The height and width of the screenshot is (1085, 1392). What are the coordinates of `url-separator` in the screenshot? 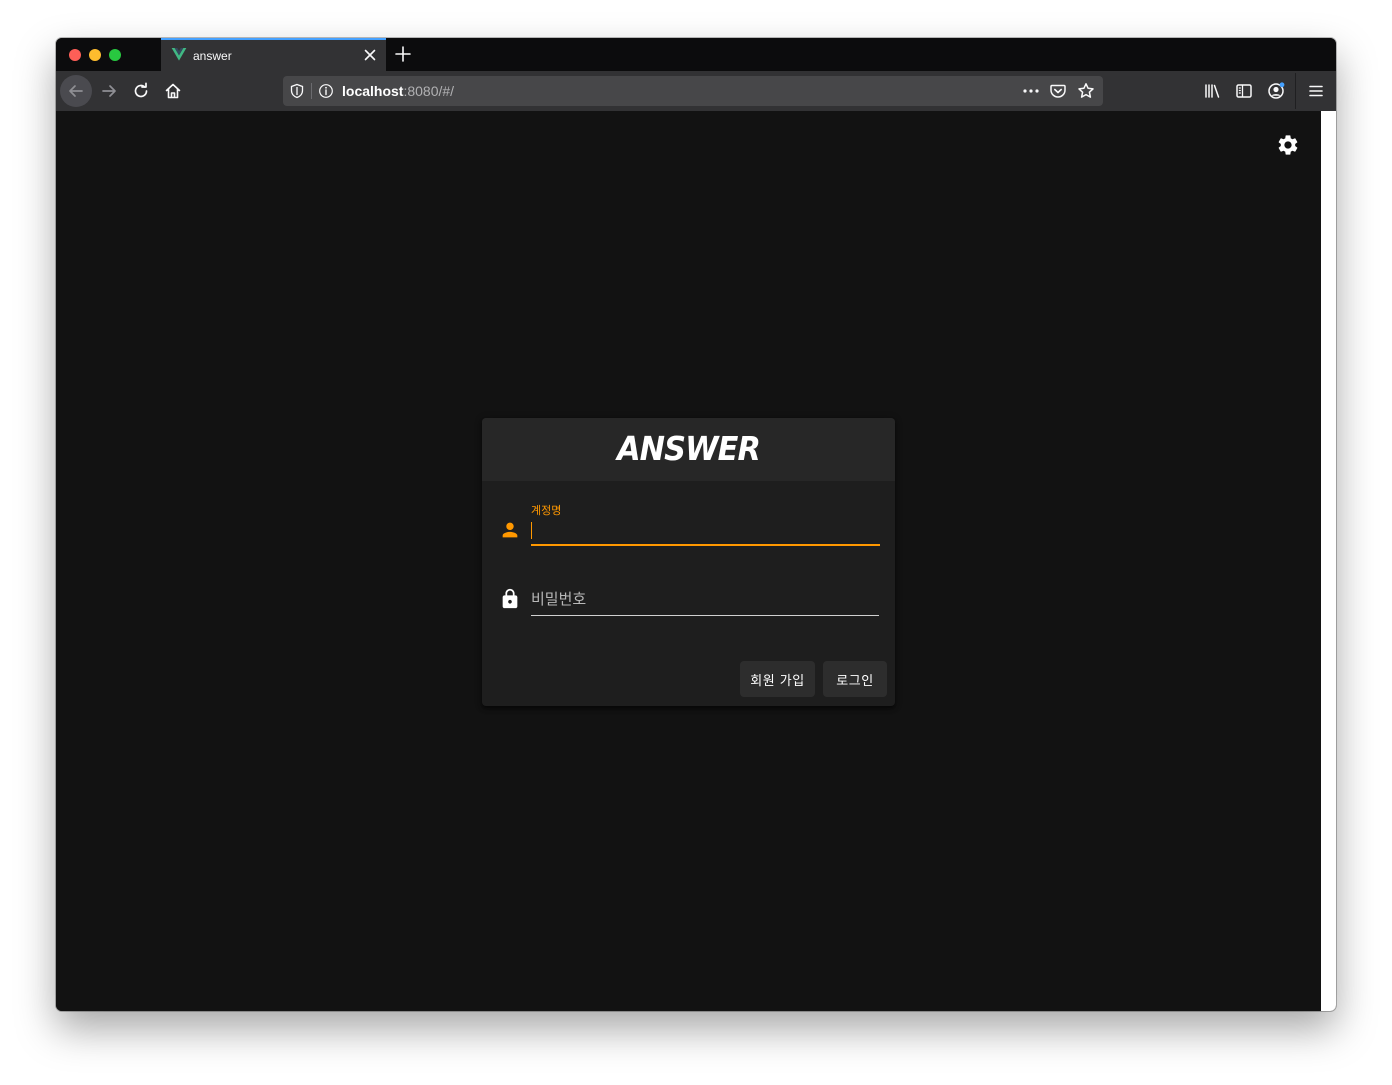 It's located at (311, 91).